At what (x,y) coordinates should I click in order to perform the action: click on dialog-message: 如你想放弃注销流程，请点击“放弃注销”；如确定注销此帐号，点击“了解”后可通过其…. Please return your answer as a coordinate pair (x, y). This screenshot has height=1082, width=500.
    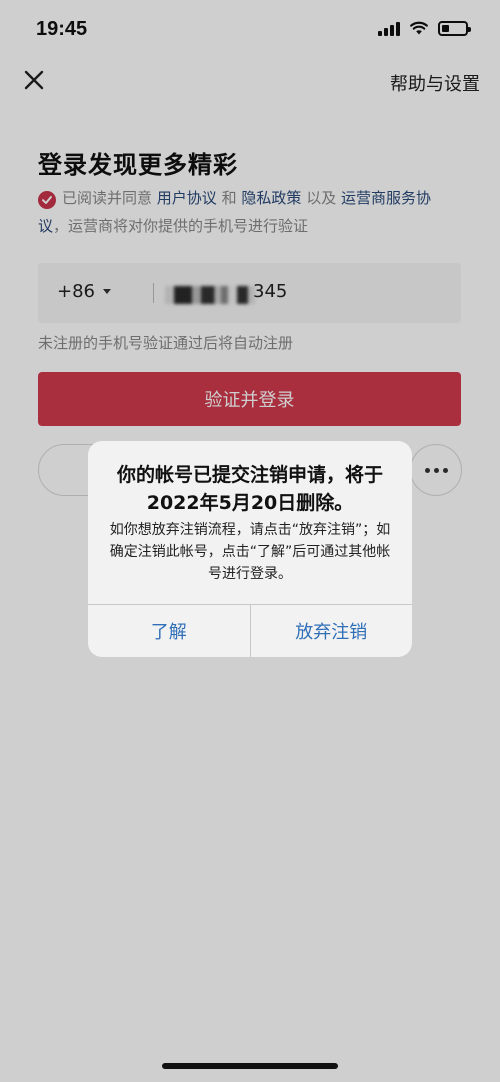
    Looking at the image, I should click on (250, 552).